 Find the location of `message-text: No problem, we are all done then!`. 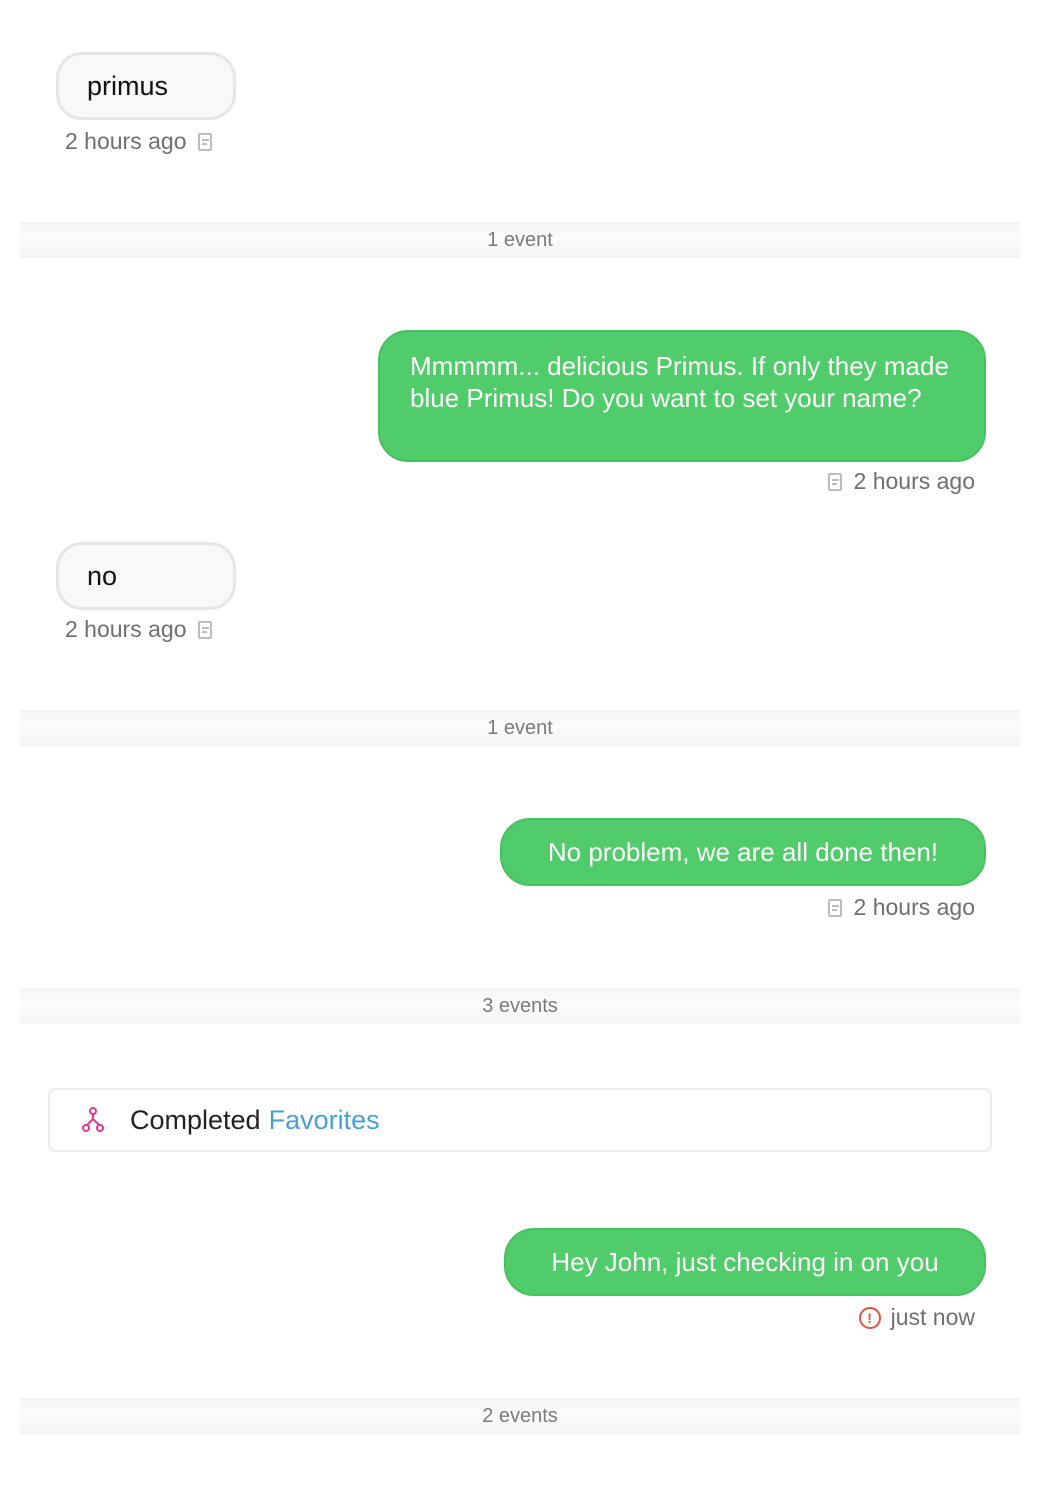

message-text: No problem, we are all done then! is located at coordinates (743, 852).